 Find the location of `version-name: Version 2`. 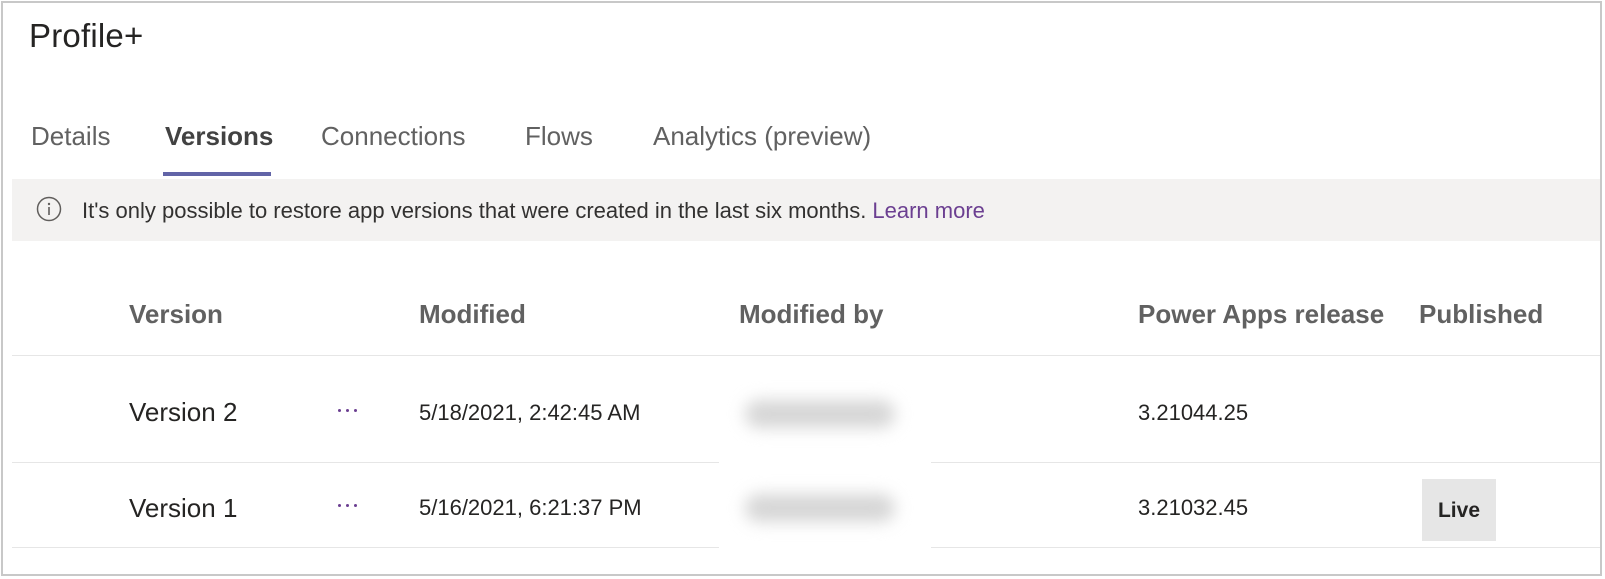

version-name: Version 2 is located at coordinates (183, 412).